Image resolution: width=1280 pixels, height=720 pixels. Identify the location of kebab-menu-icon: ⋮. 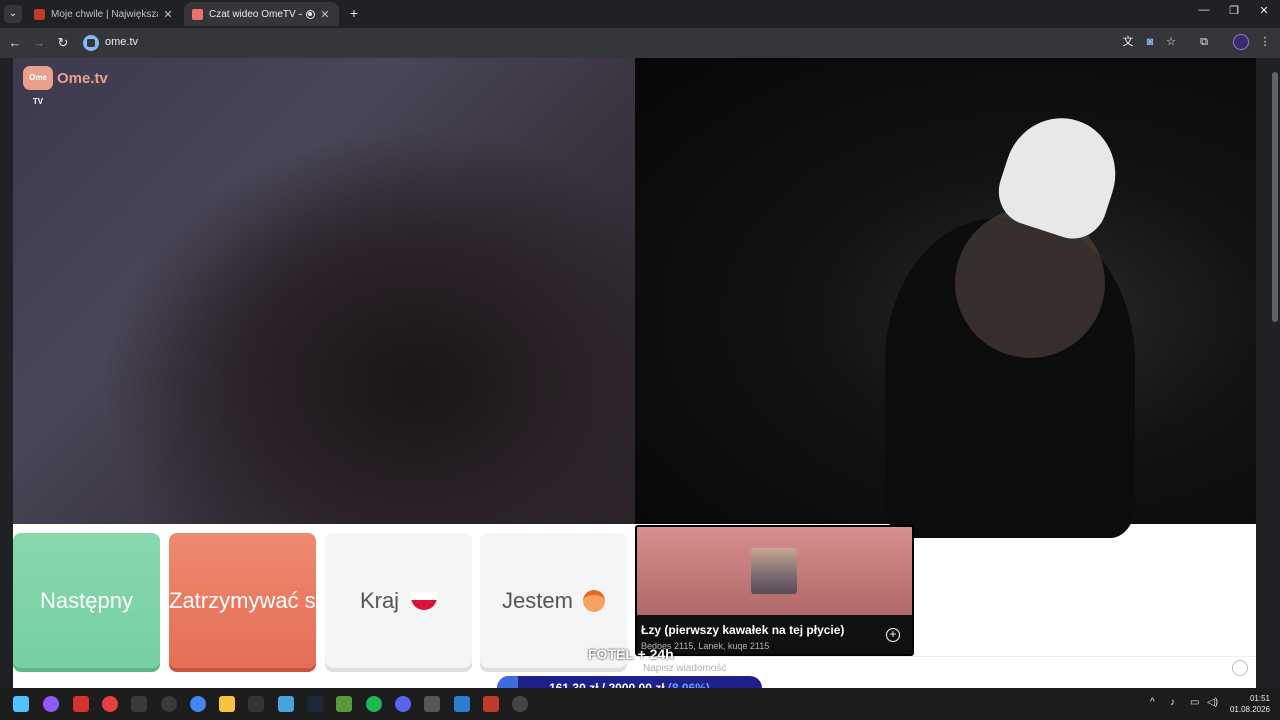
(1265, 42).